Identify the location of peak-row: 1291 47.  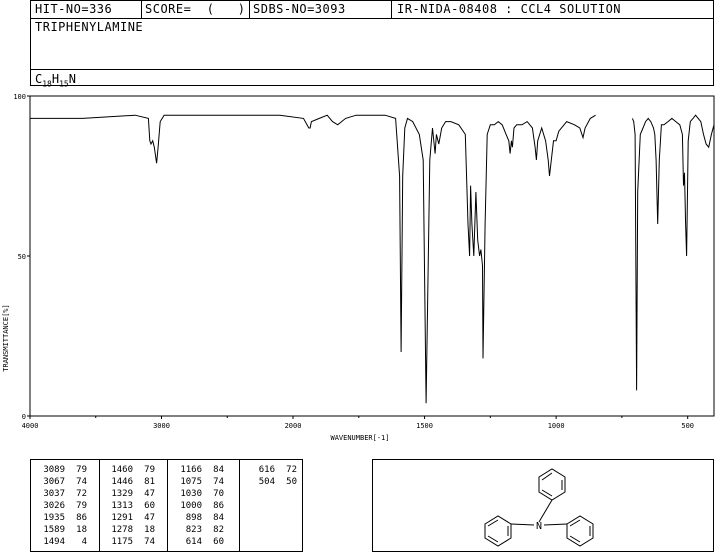
(130, 518).